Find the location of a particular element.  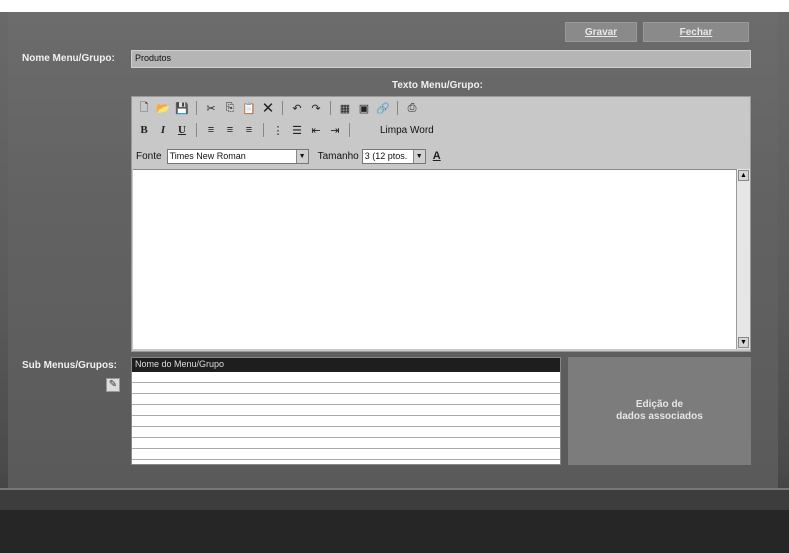

italic-icon: I is located at coordinates (163, 130).